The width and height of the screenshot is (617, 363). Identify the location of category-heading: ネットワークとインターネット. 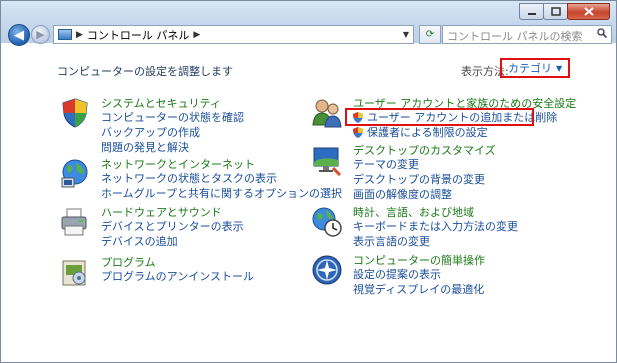
(221, 164).